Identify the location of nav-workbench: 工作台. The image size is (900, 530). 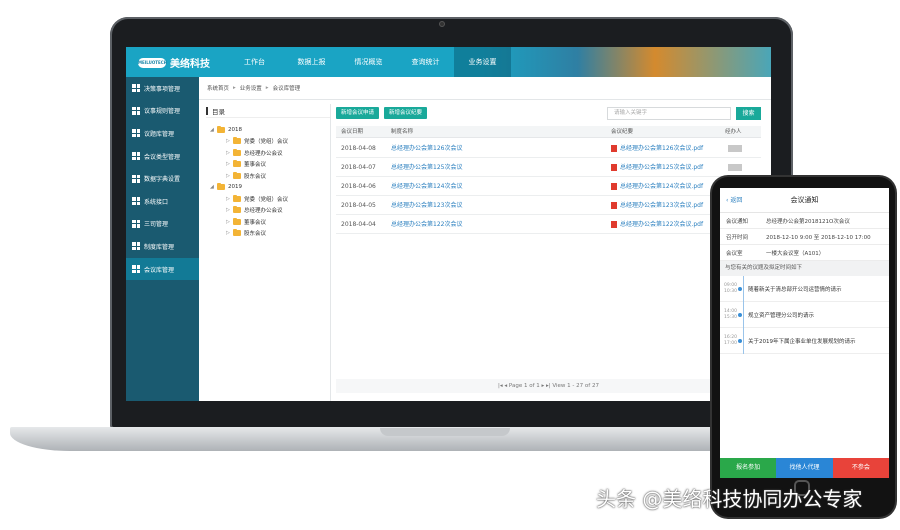
(254, 62).